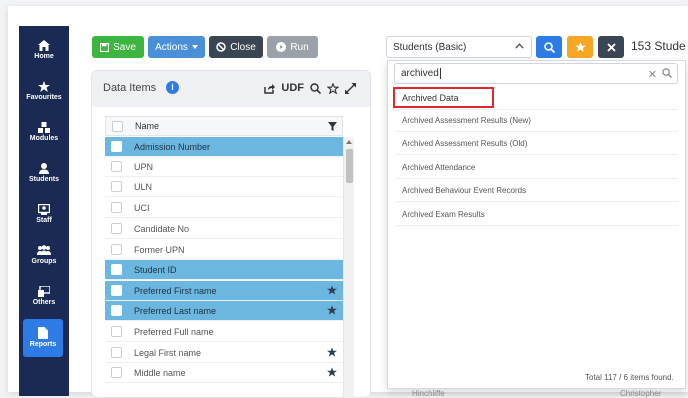 This screenshot has height=398, width=688. I want to click on row-label: Admission Number, so click(172, 146).